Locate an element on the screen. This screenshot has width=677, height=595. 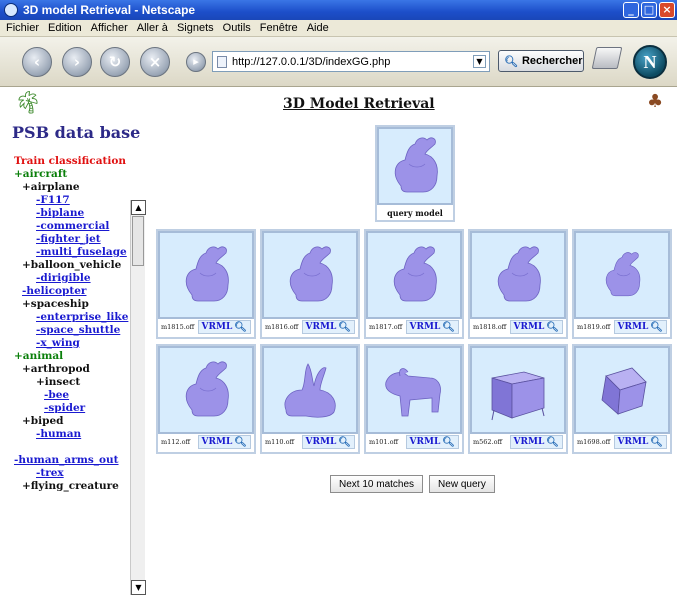
tree-link: -fighter_jet is located at coordinates (71, 239).